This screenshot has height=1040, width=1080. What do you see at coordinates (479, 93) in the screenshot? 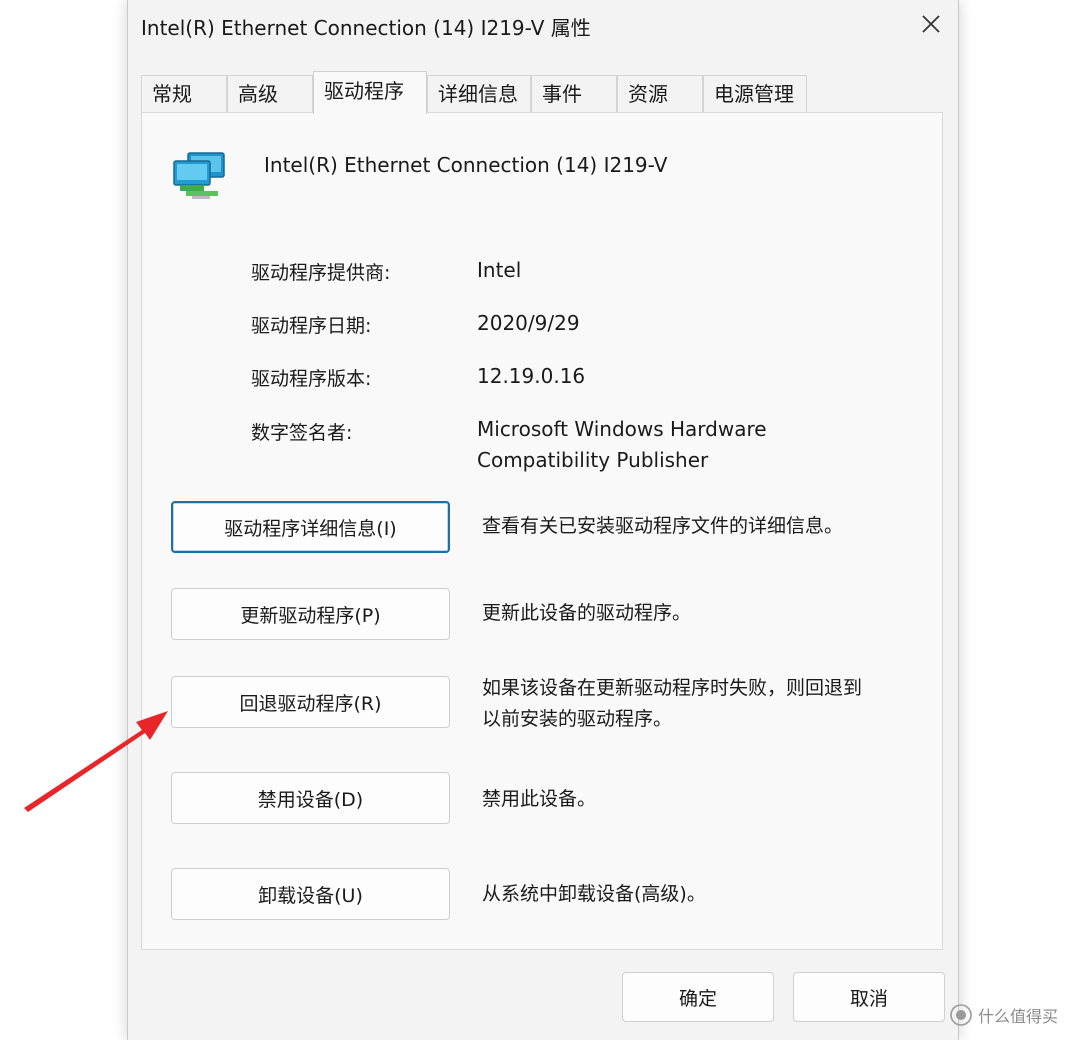
I see `tab-details: 详细信息` at bounding box center [479, 93].